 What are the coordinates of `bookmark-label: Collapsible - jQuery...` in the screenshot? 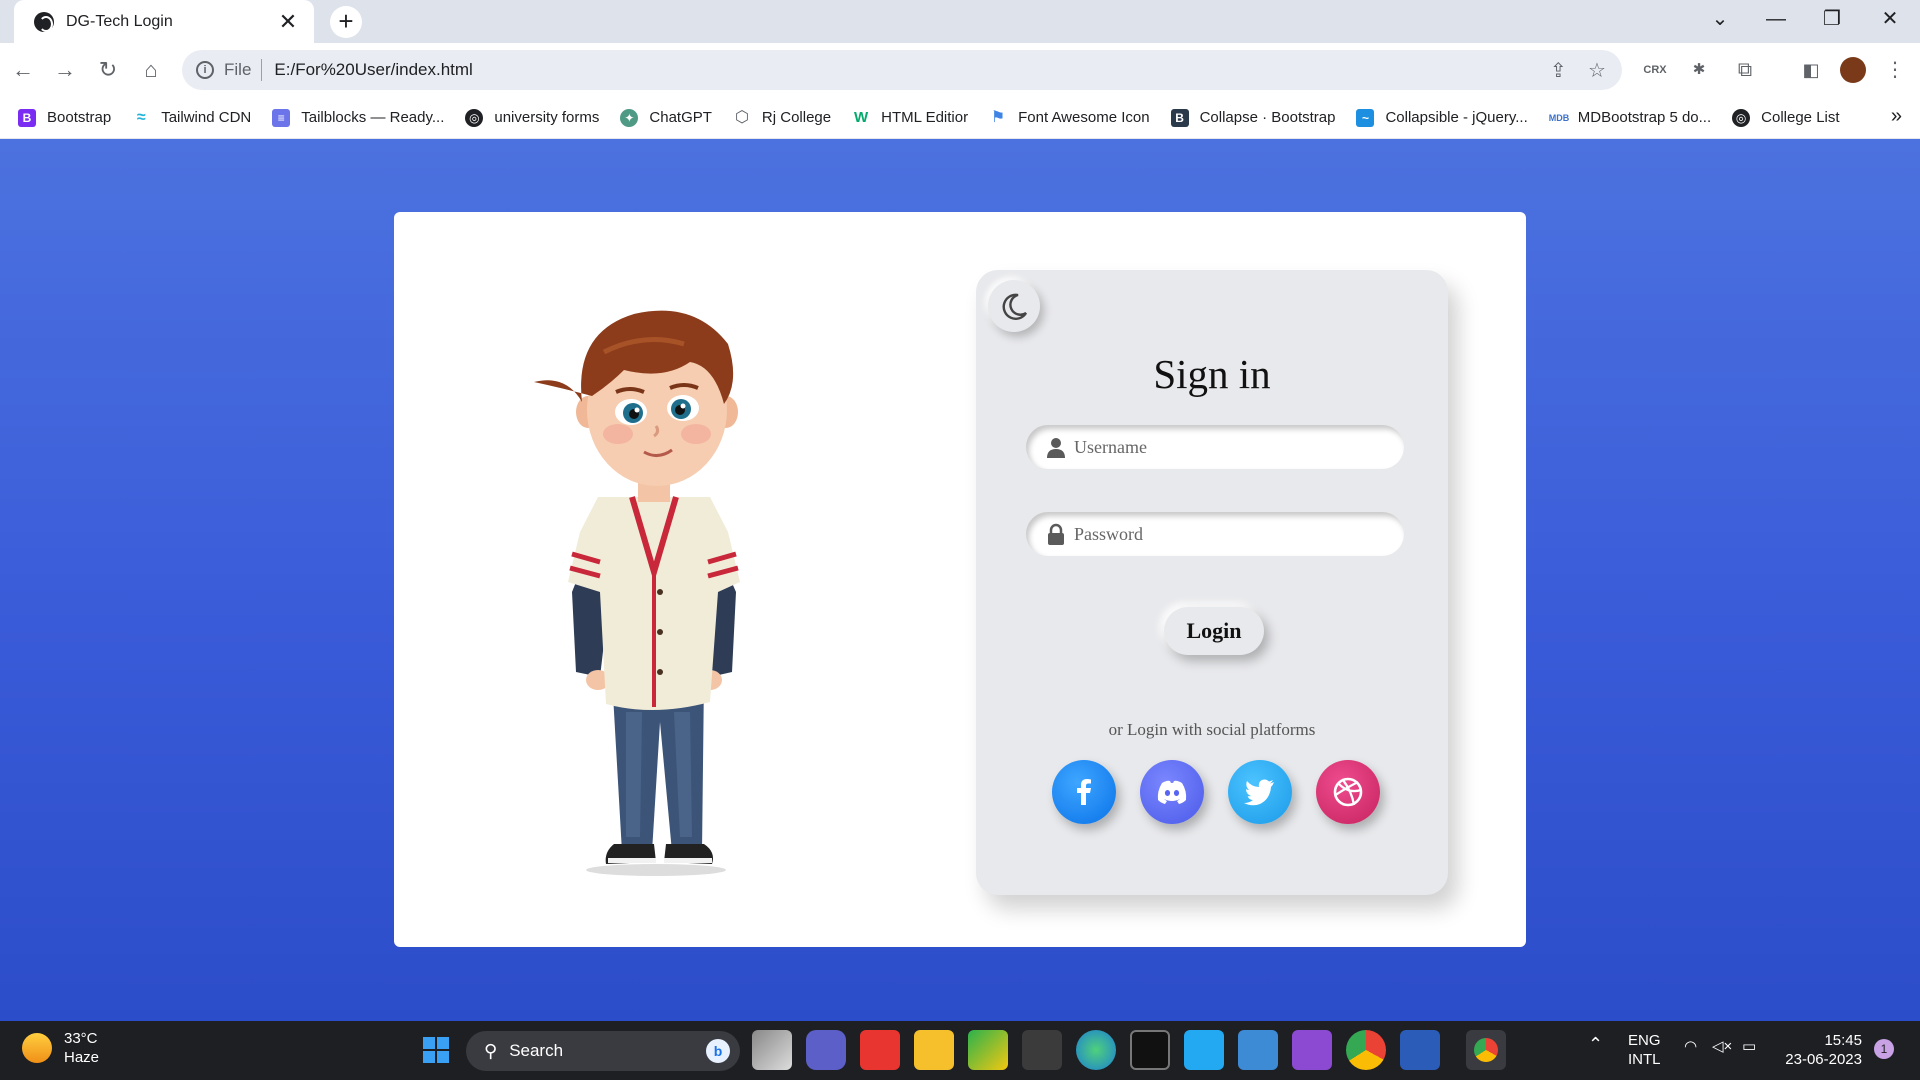 It's located at (1456, 117).